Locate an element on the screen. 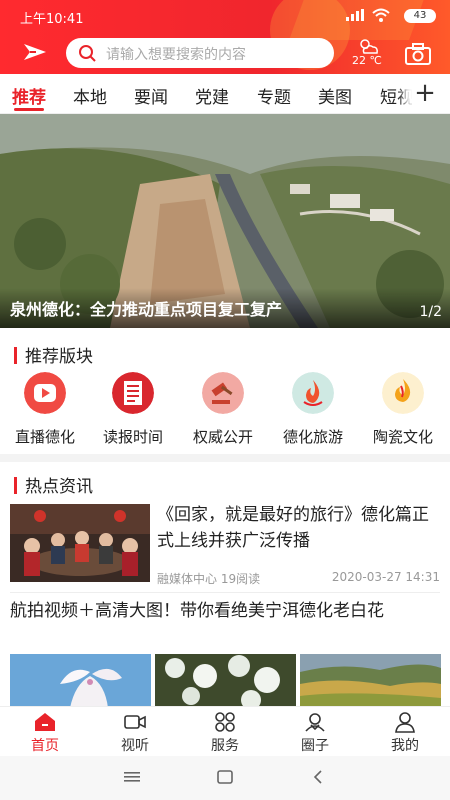 The width and height of the screenshot is (450, 800). newspaper-icon is located at coordinates (133, 393).